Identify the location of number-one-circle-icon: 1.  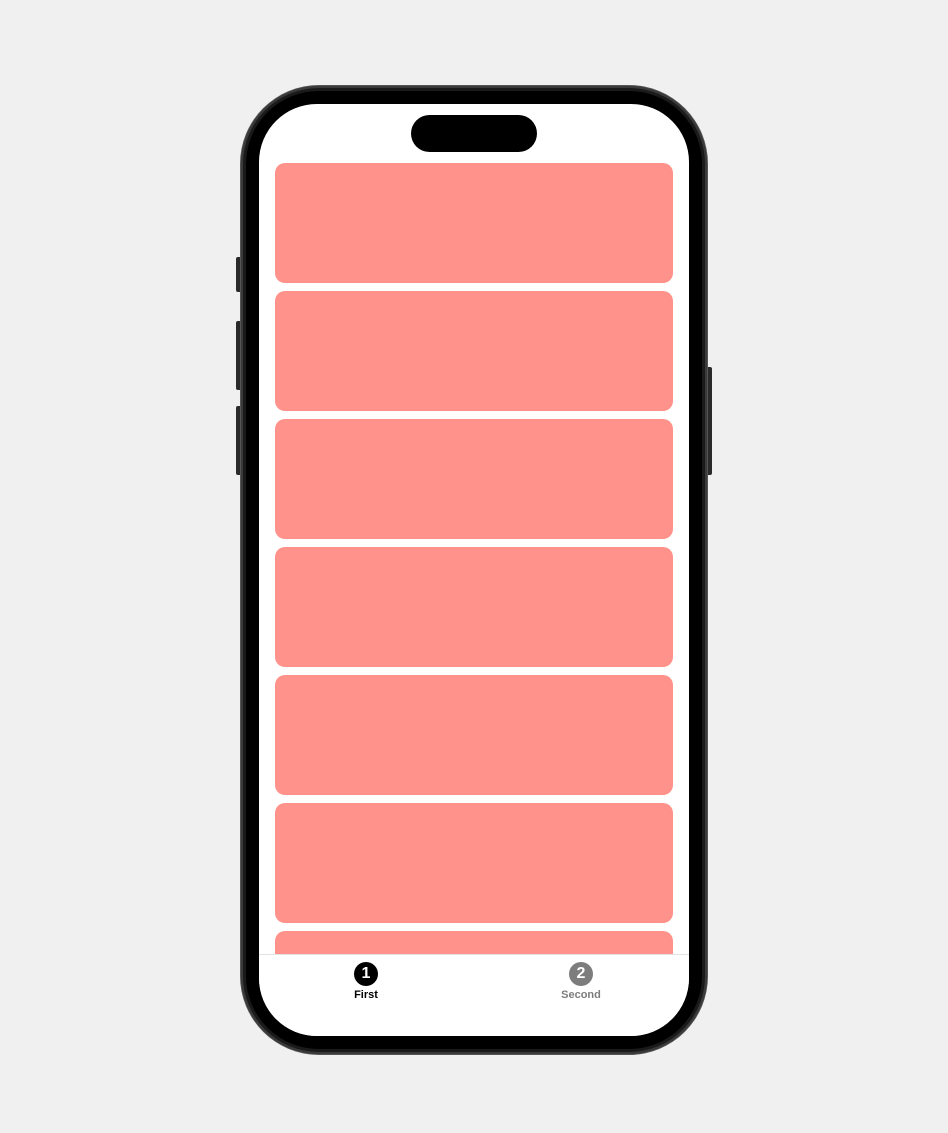
(366, 974).